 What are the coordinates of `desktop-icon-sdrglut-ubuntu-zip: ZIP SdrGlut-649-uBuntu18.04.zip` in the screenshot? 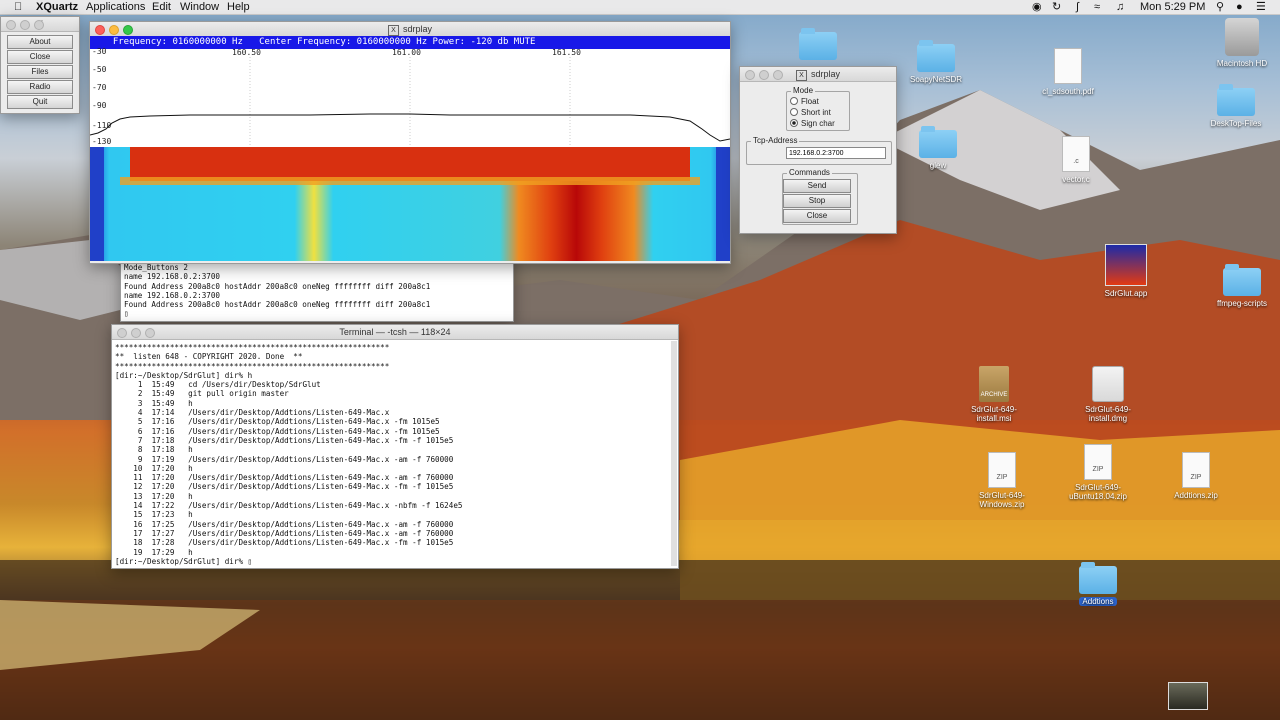 It's located at (1098, 472).